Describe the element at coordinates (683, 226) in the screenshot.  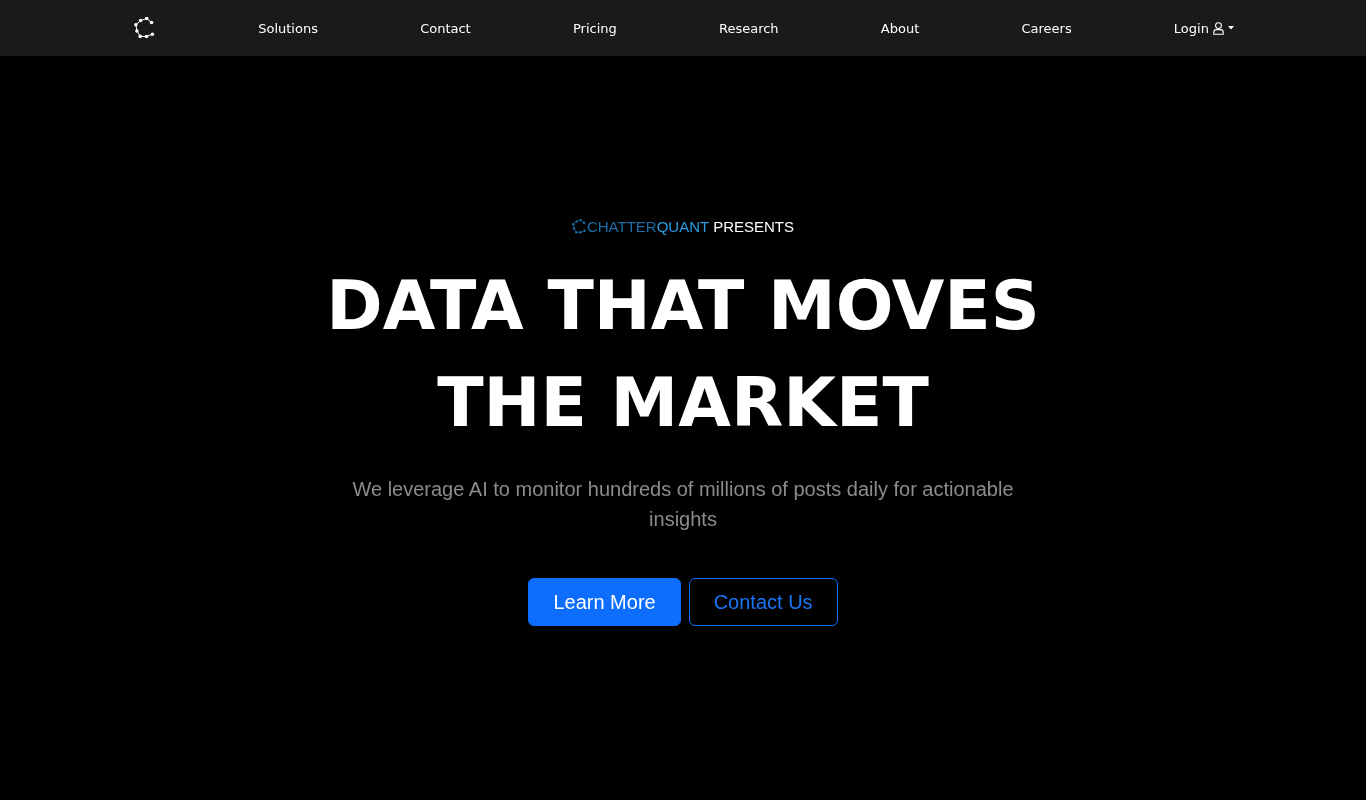
I see `eyebrow-text: QUANT` at that location.